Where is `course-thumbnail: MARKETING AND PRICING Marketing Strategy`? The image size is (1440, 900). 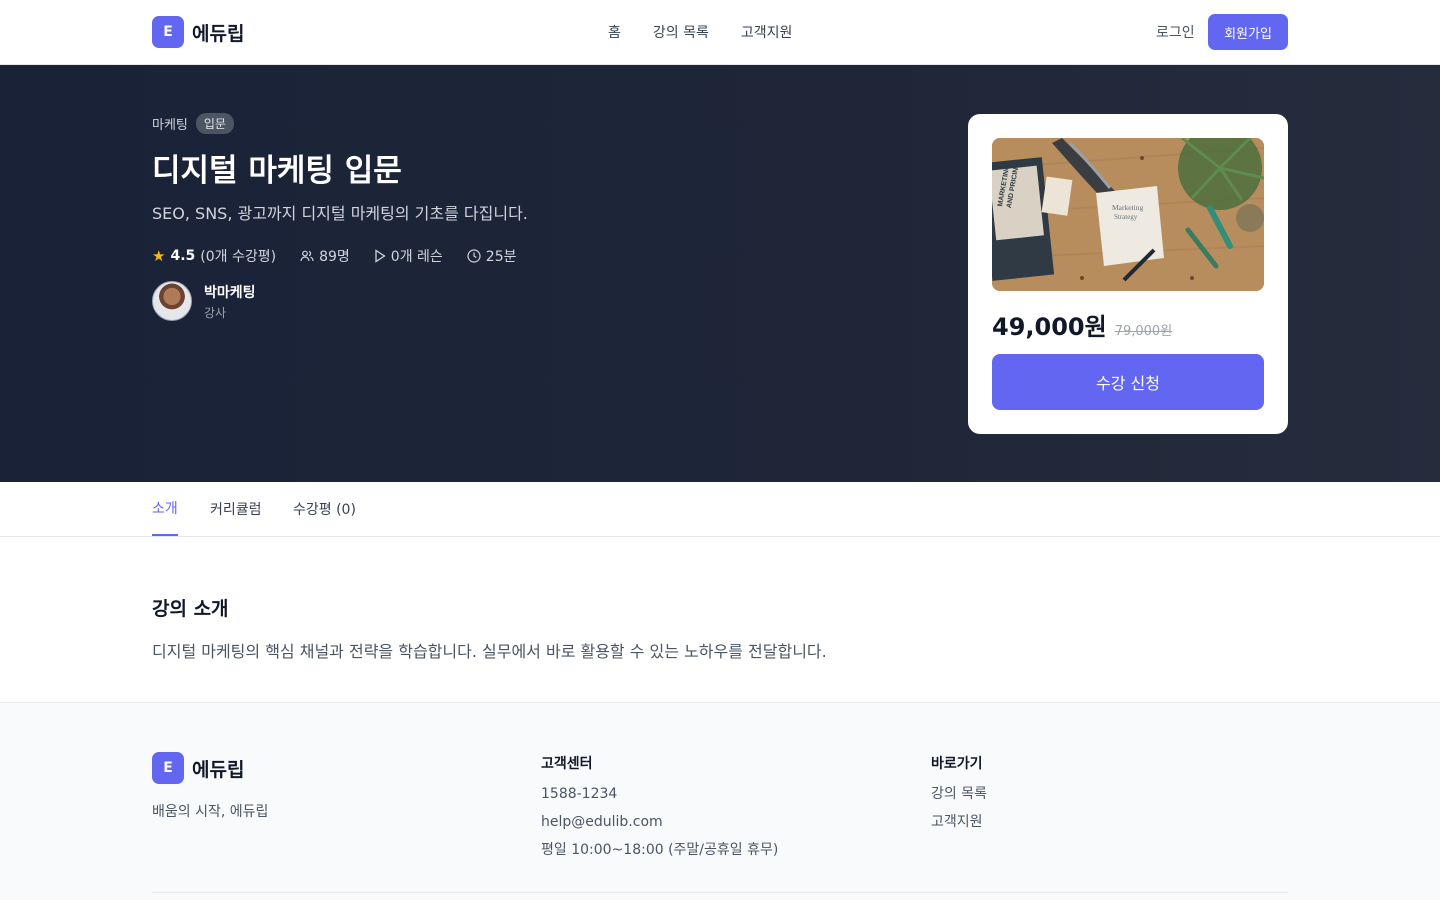 course-thumbnail: MARKETING AND PRICING Marketing Strategy is located at coordinates (1128, 214).